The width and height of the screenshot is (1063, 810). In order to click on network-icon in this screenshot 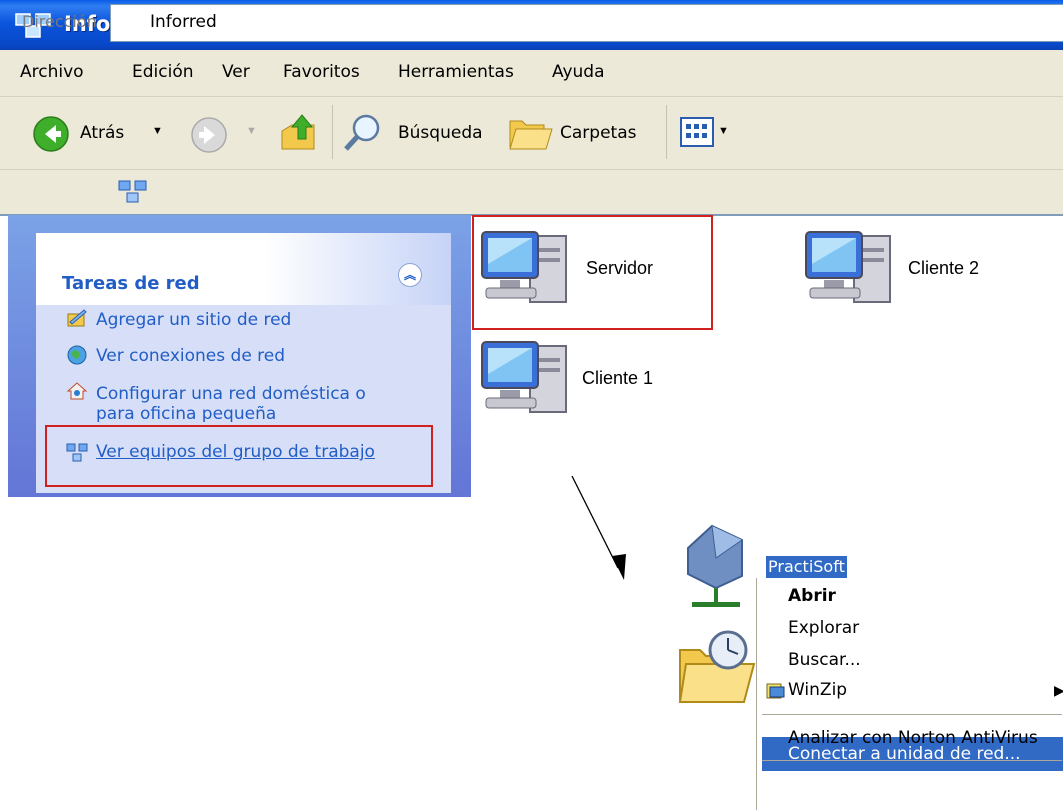, I will do `click(132, 191)`.